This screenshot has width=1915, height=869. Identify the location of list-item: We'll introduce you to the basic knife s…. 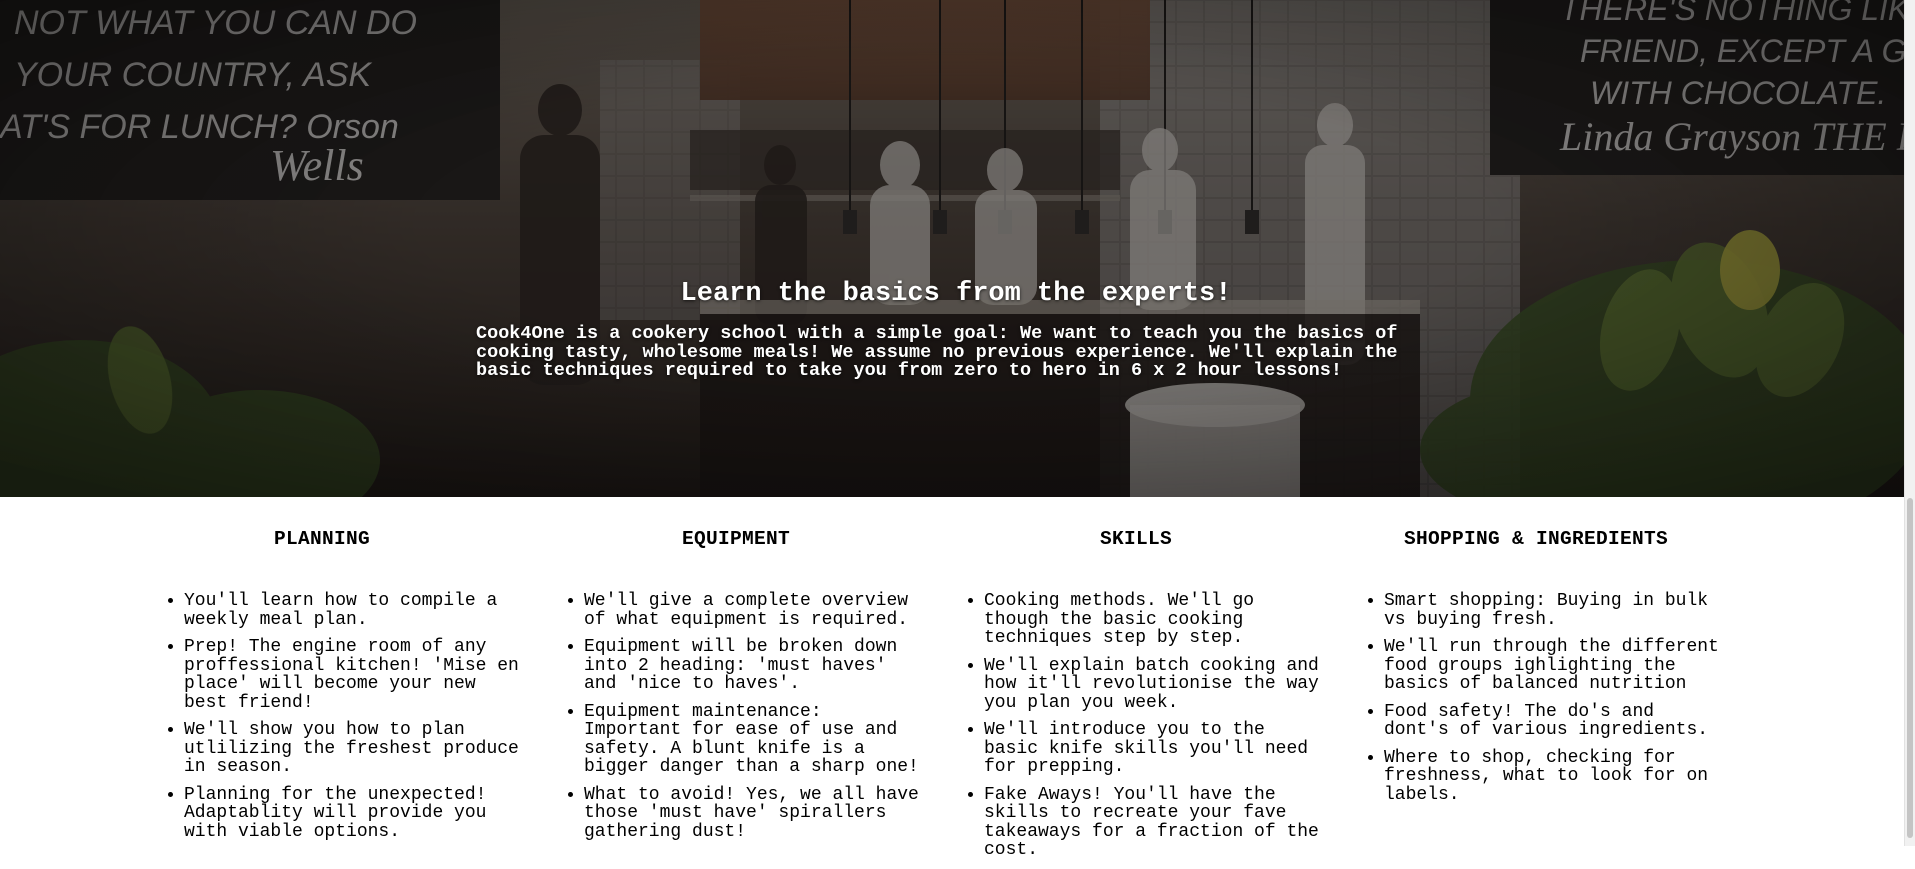
(1154, 749).